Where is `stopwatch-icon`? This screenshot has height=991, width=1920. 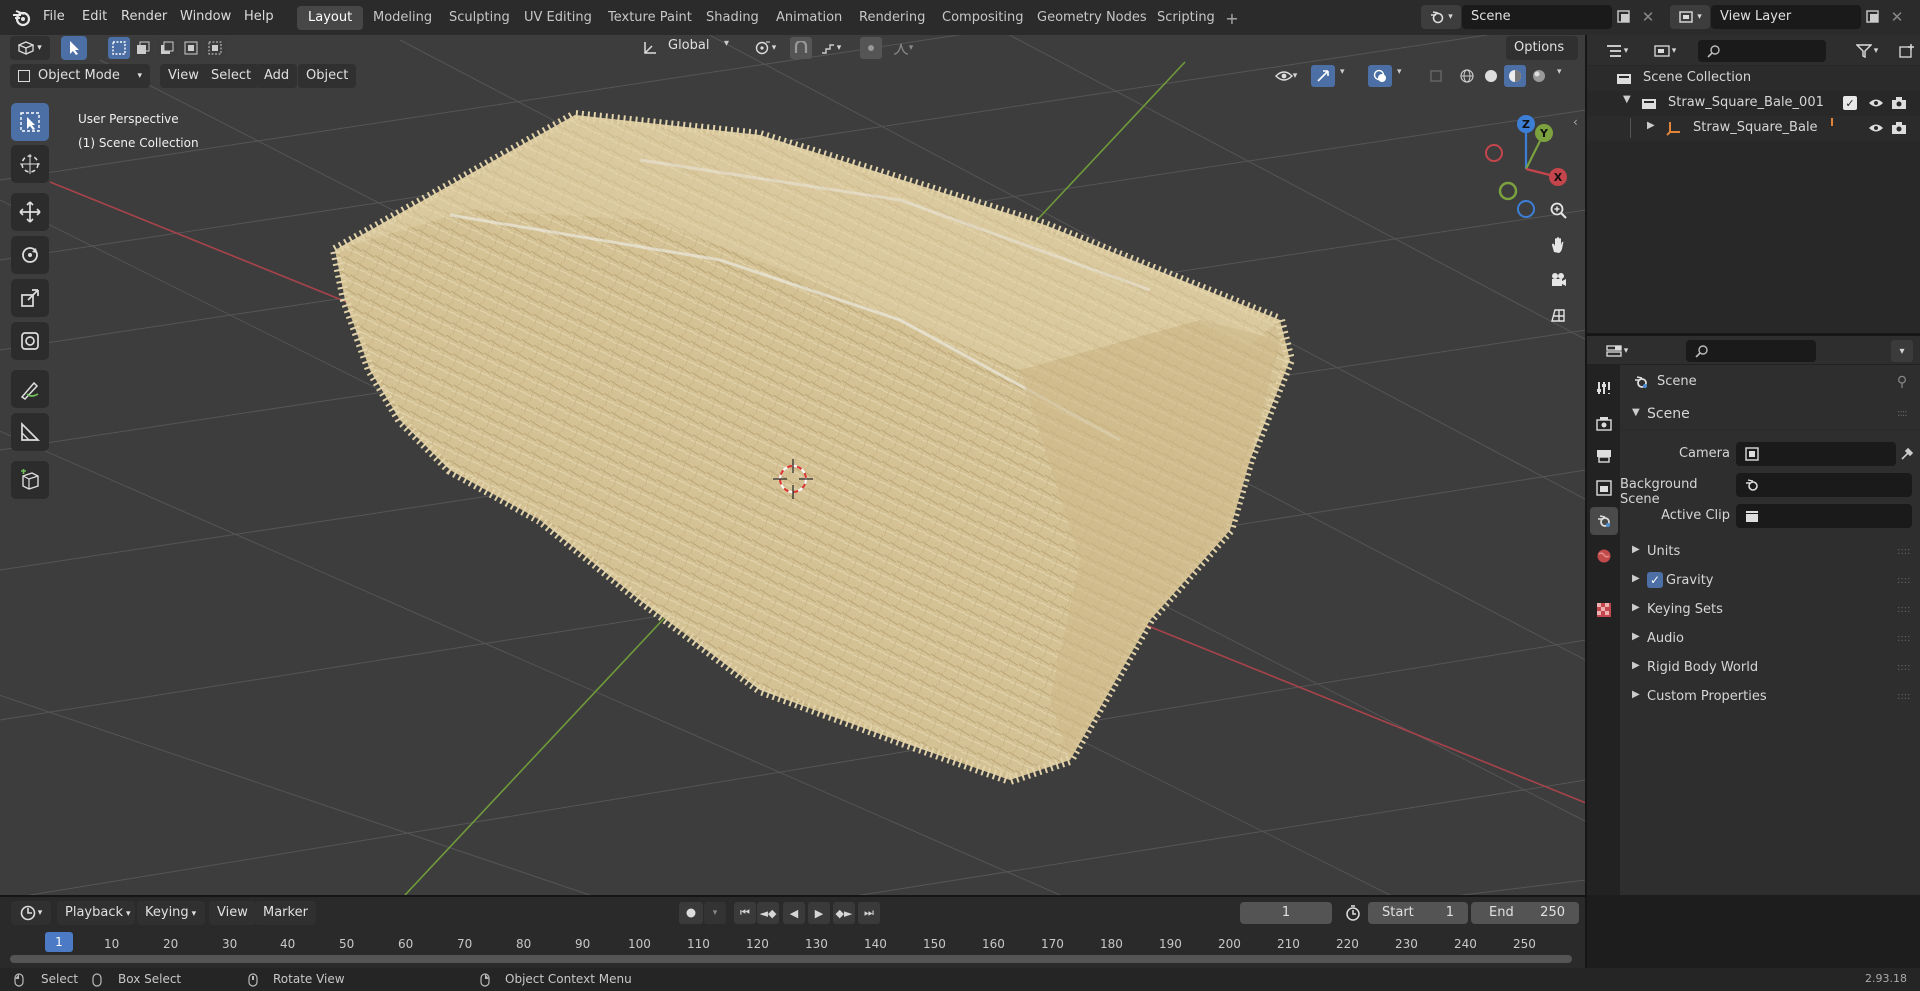
stopwatch-icon is located at coordinates (1353, 913).